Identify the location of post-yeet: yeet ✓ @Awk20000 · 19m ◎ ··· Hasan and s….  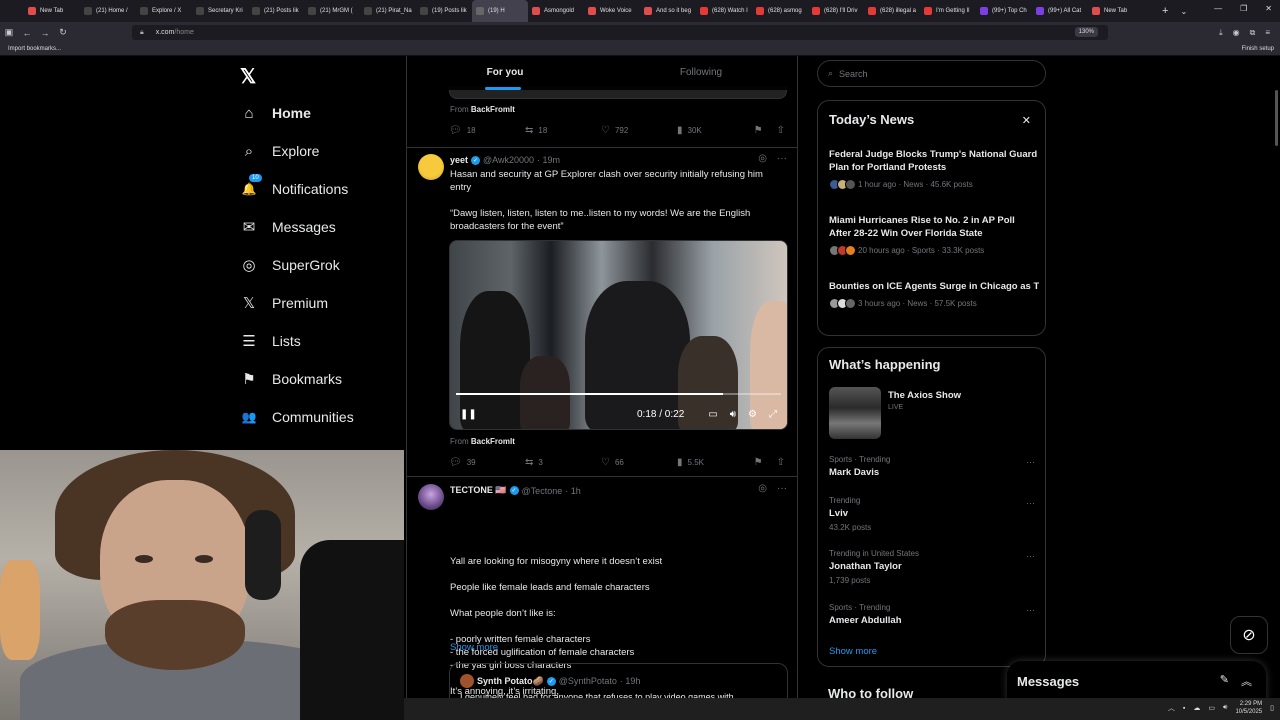
(602, 312).